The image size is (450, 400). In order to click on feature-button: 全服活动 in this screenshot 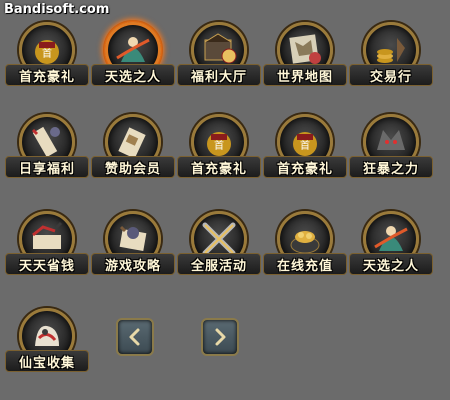, I will do `click(219, 243)`.